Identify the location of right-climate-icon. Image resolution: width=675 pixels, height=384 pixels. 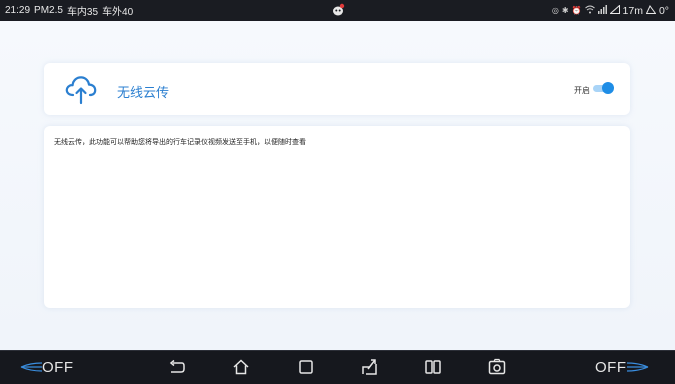
(637, 367).